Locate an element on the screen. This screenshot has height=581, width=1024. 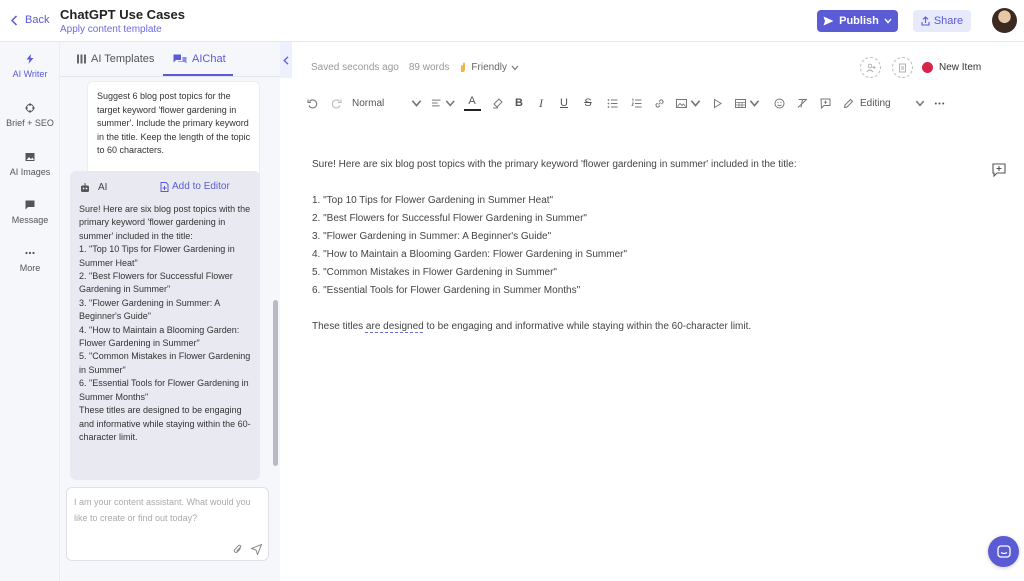
undo-icon is located at coordinates (311, 103).